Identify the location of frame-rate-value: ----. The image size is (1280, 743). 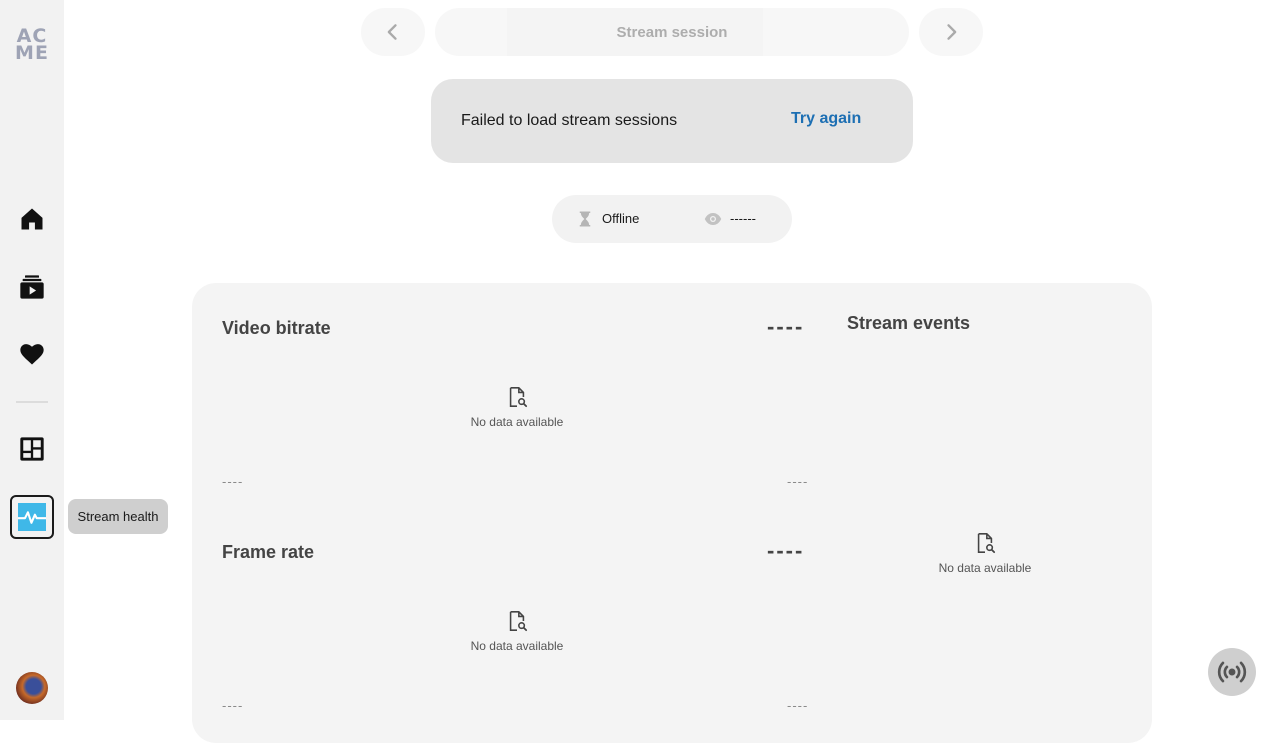
(786, 550).